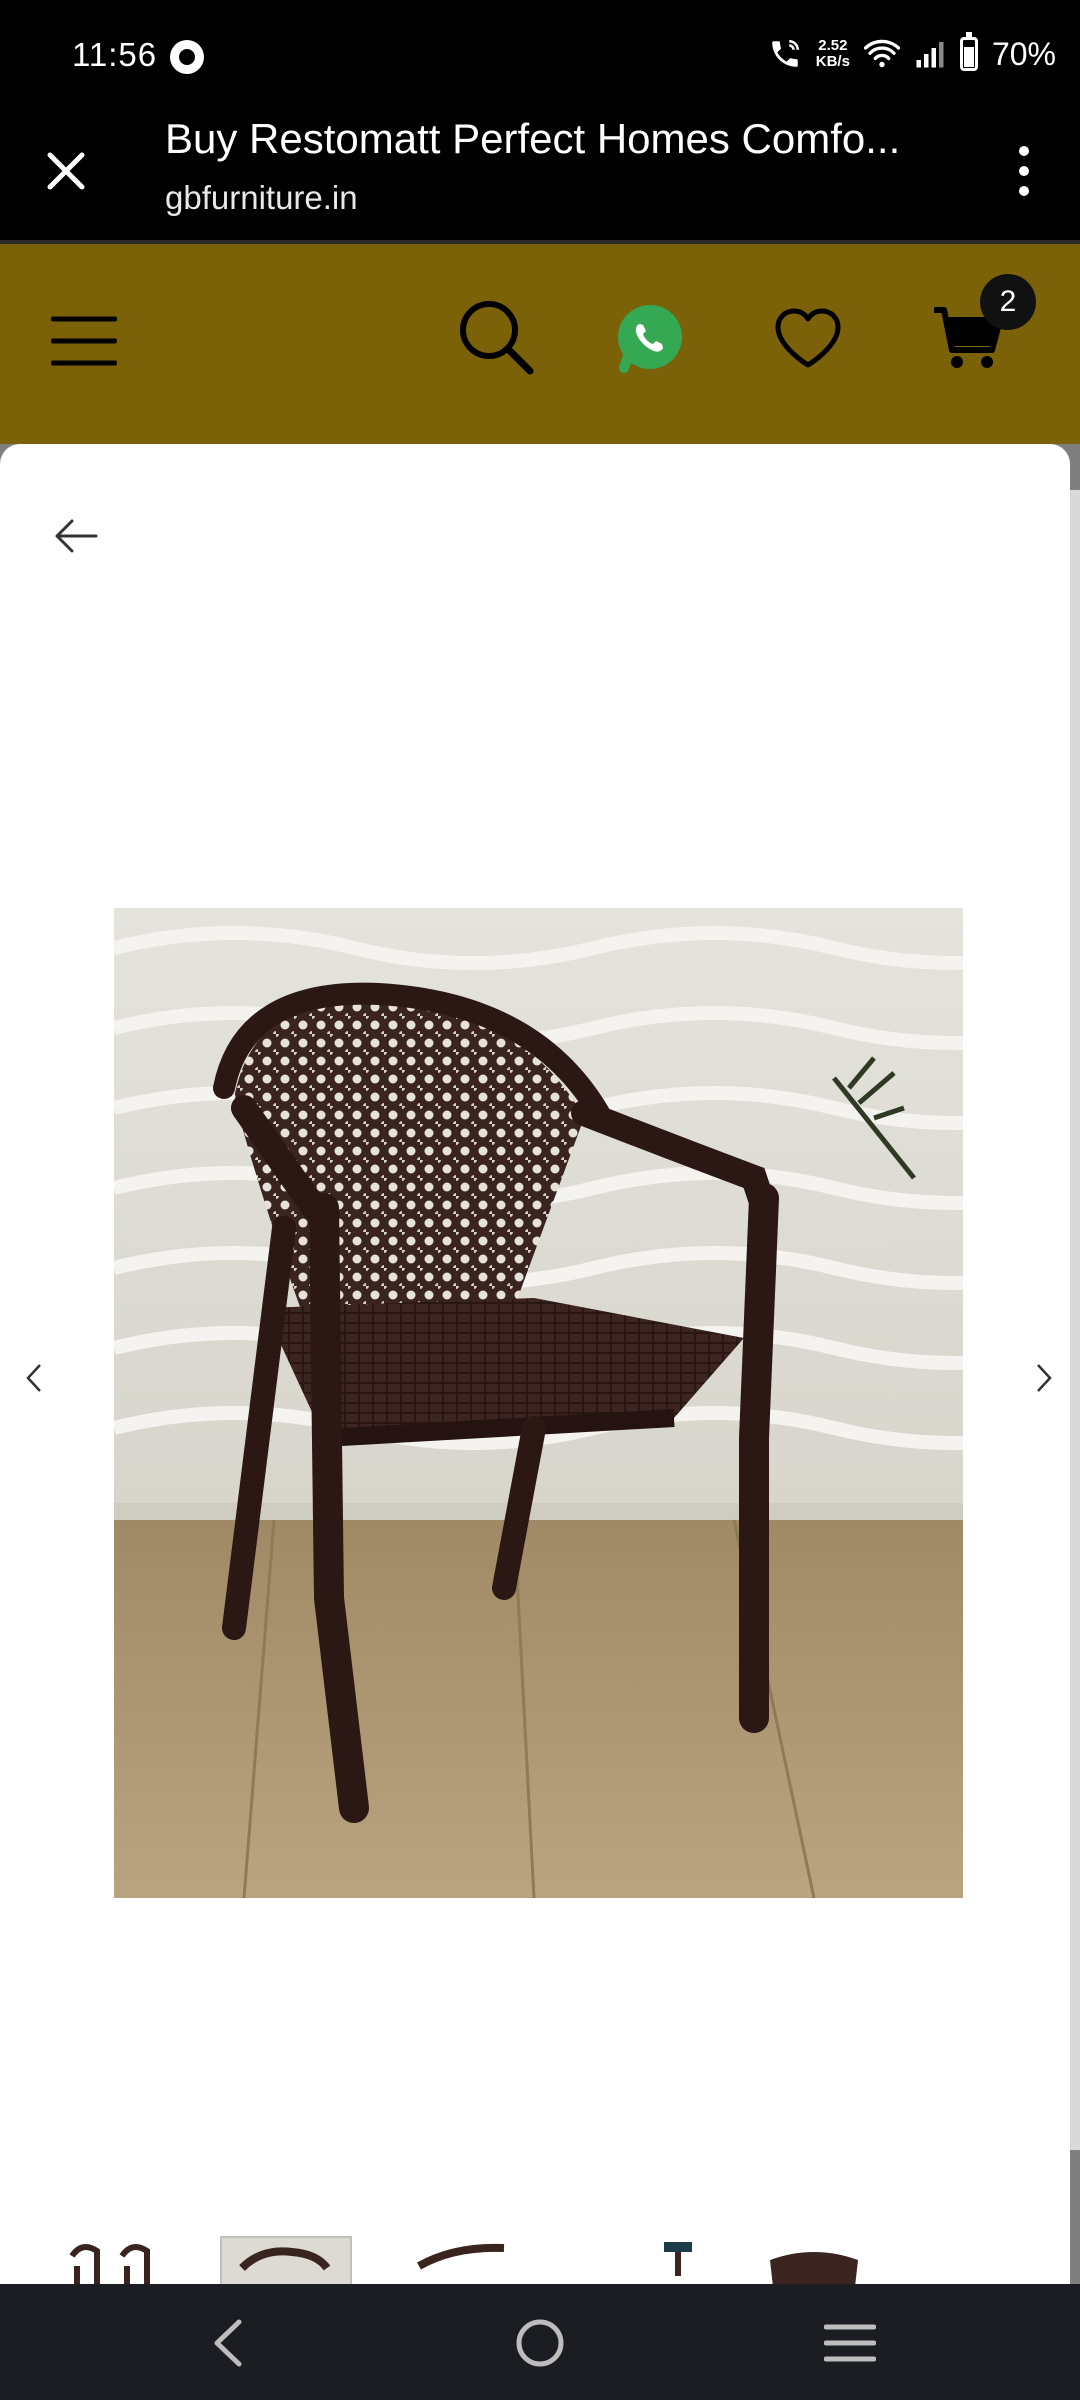  What do you see at coordinates (881, 54) in the screenshot?
I see `wifi-icon` at bounding box center [881, 54].